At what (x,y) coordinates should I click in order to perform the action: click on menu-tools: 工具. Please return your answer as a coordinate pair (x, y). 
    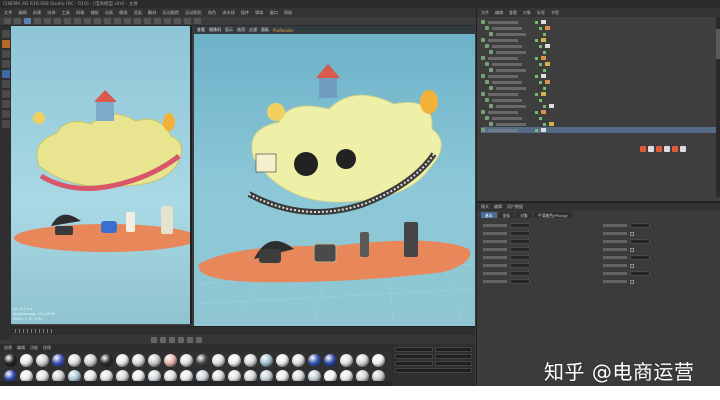
    Looking at the image, I should click on (66, 13).